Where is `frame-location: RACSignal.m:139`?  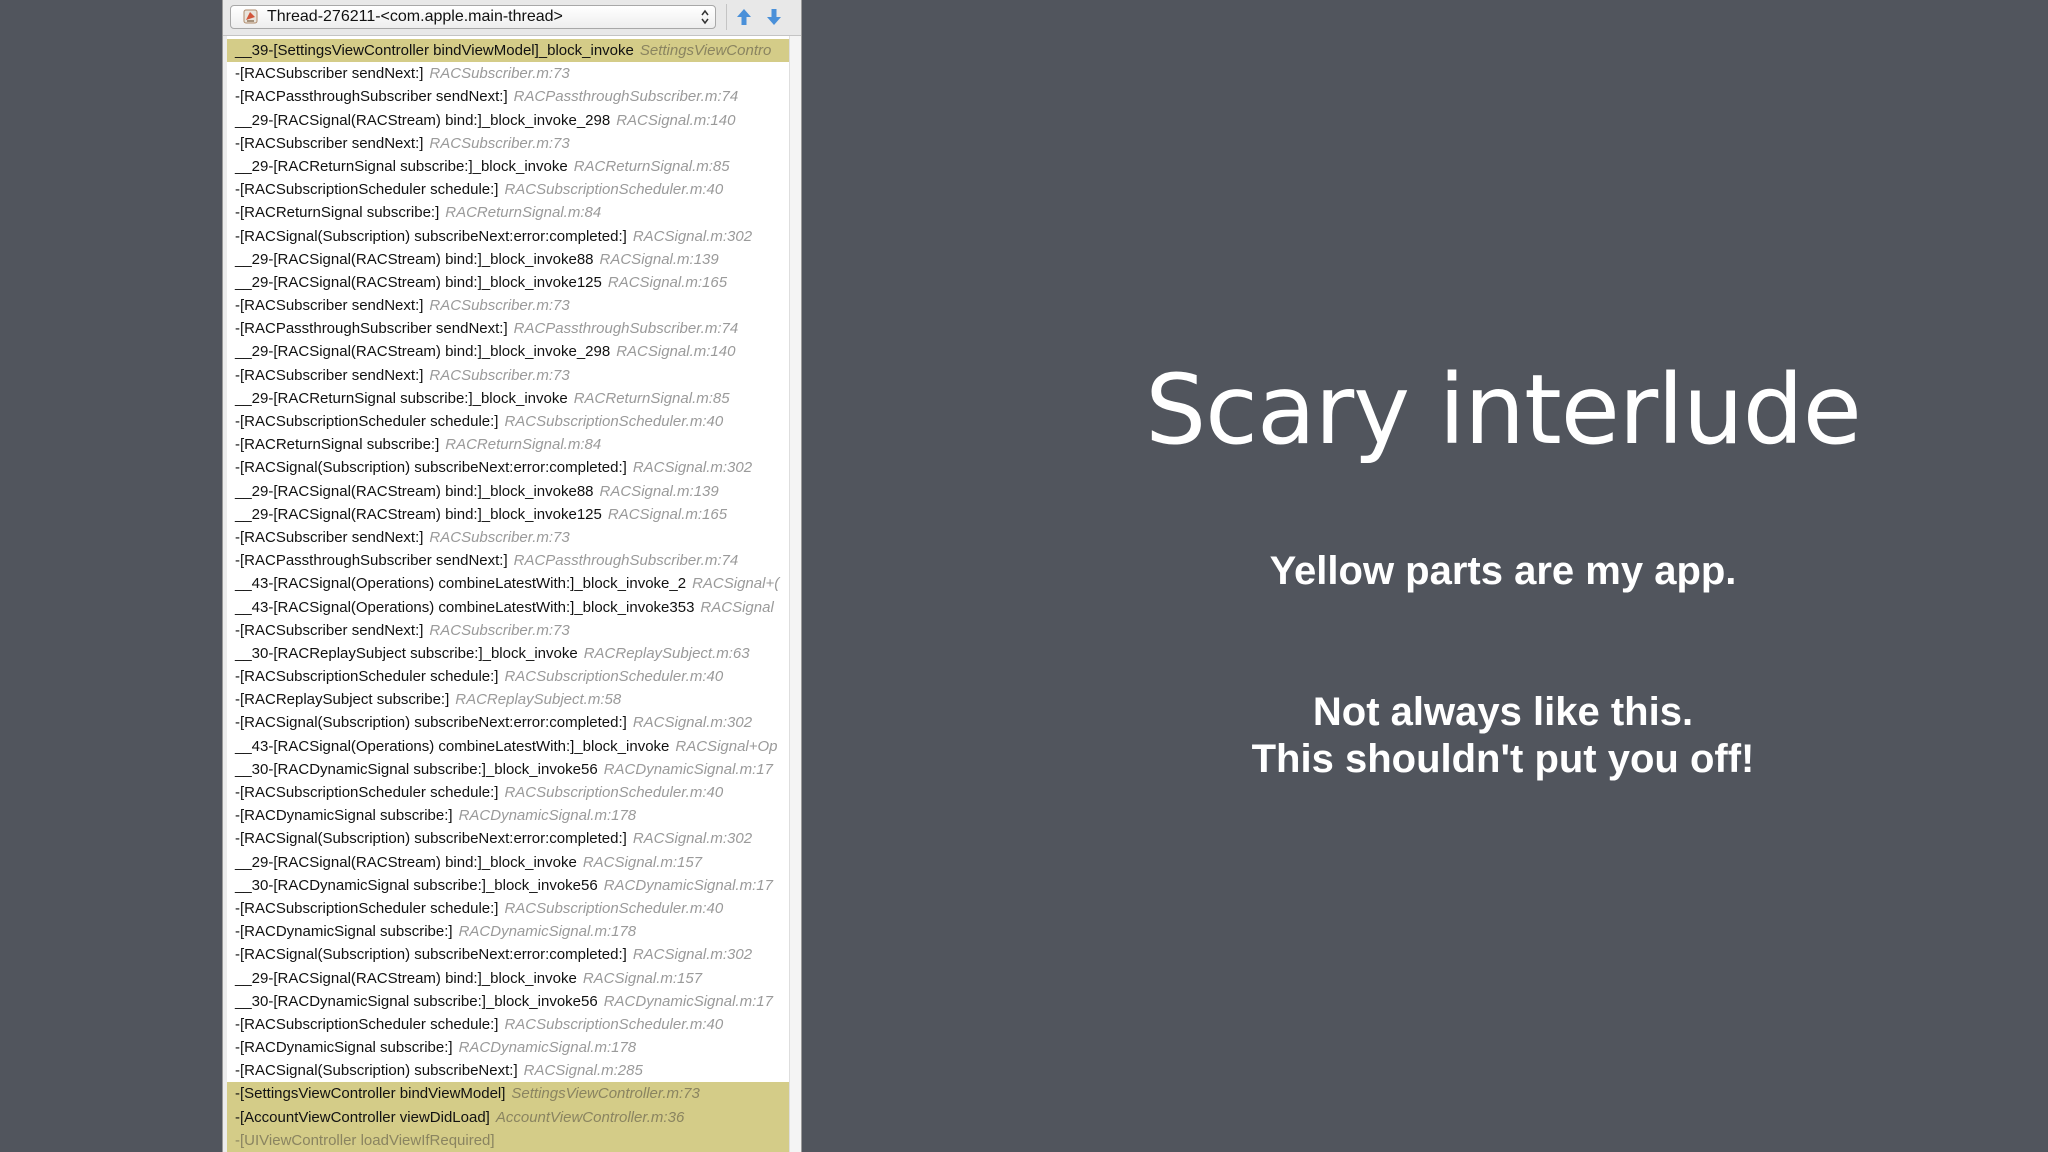 frame-location: RACSignal.m:139 is located at coordinates (659, 491).